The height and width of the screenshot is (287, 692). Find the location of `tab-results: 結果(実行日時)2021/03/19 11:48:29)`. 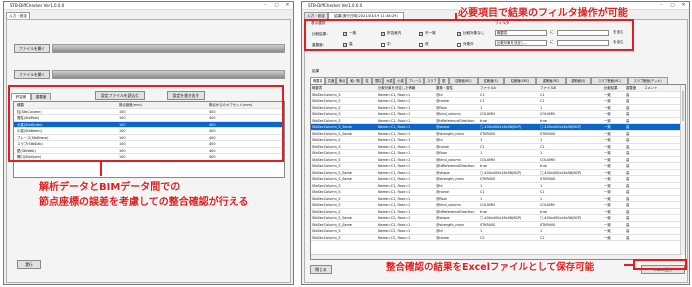

tab-results: 結果(実行日時)2021/03/19 11:48:29) is located at coordinates (366, 15).